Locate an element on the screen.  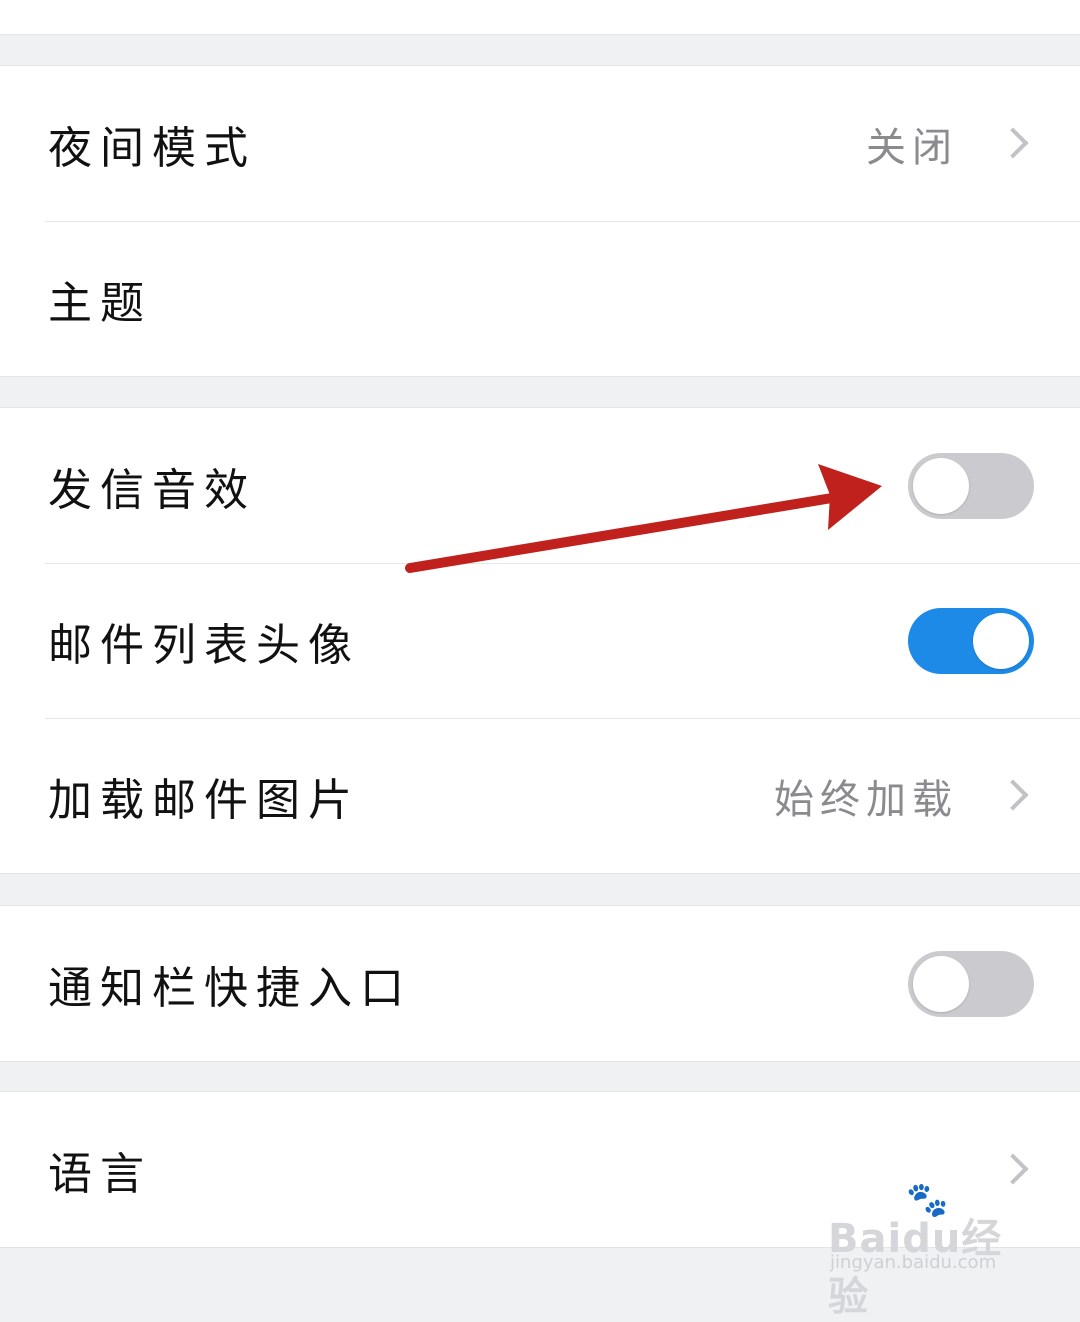
theme-label: 主题 is located at coordinates (100, 303).